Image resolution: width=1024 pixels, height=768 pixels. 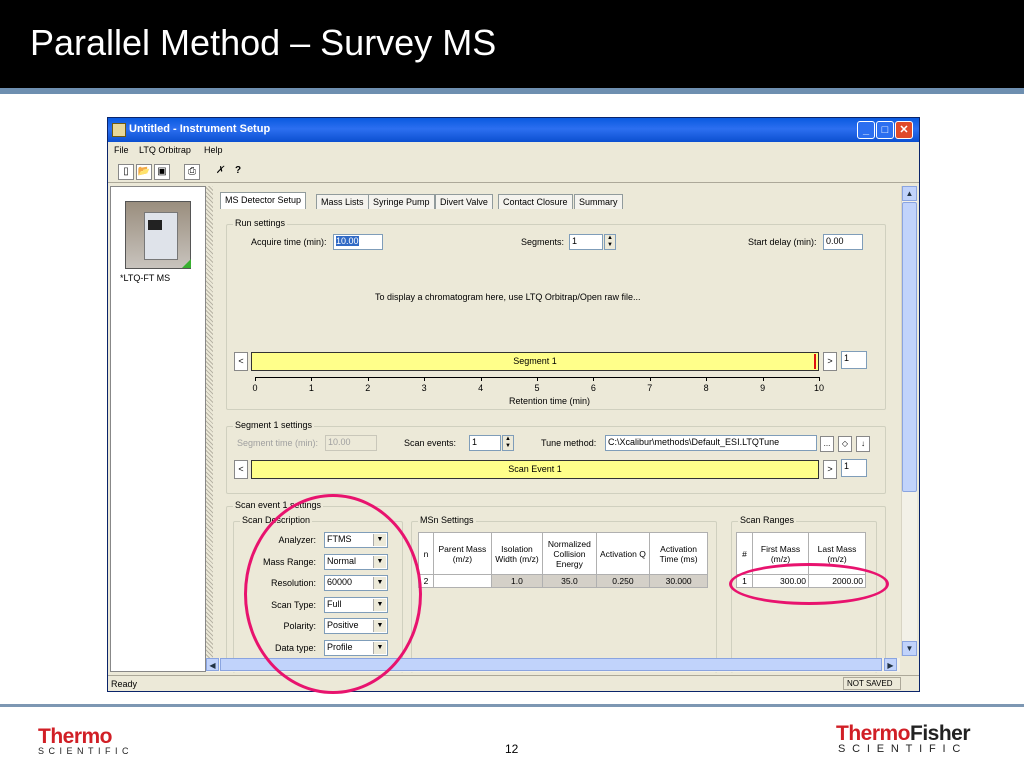 I want to click on segments-spinner: ▲ ▼, so click(x=610, y=242).